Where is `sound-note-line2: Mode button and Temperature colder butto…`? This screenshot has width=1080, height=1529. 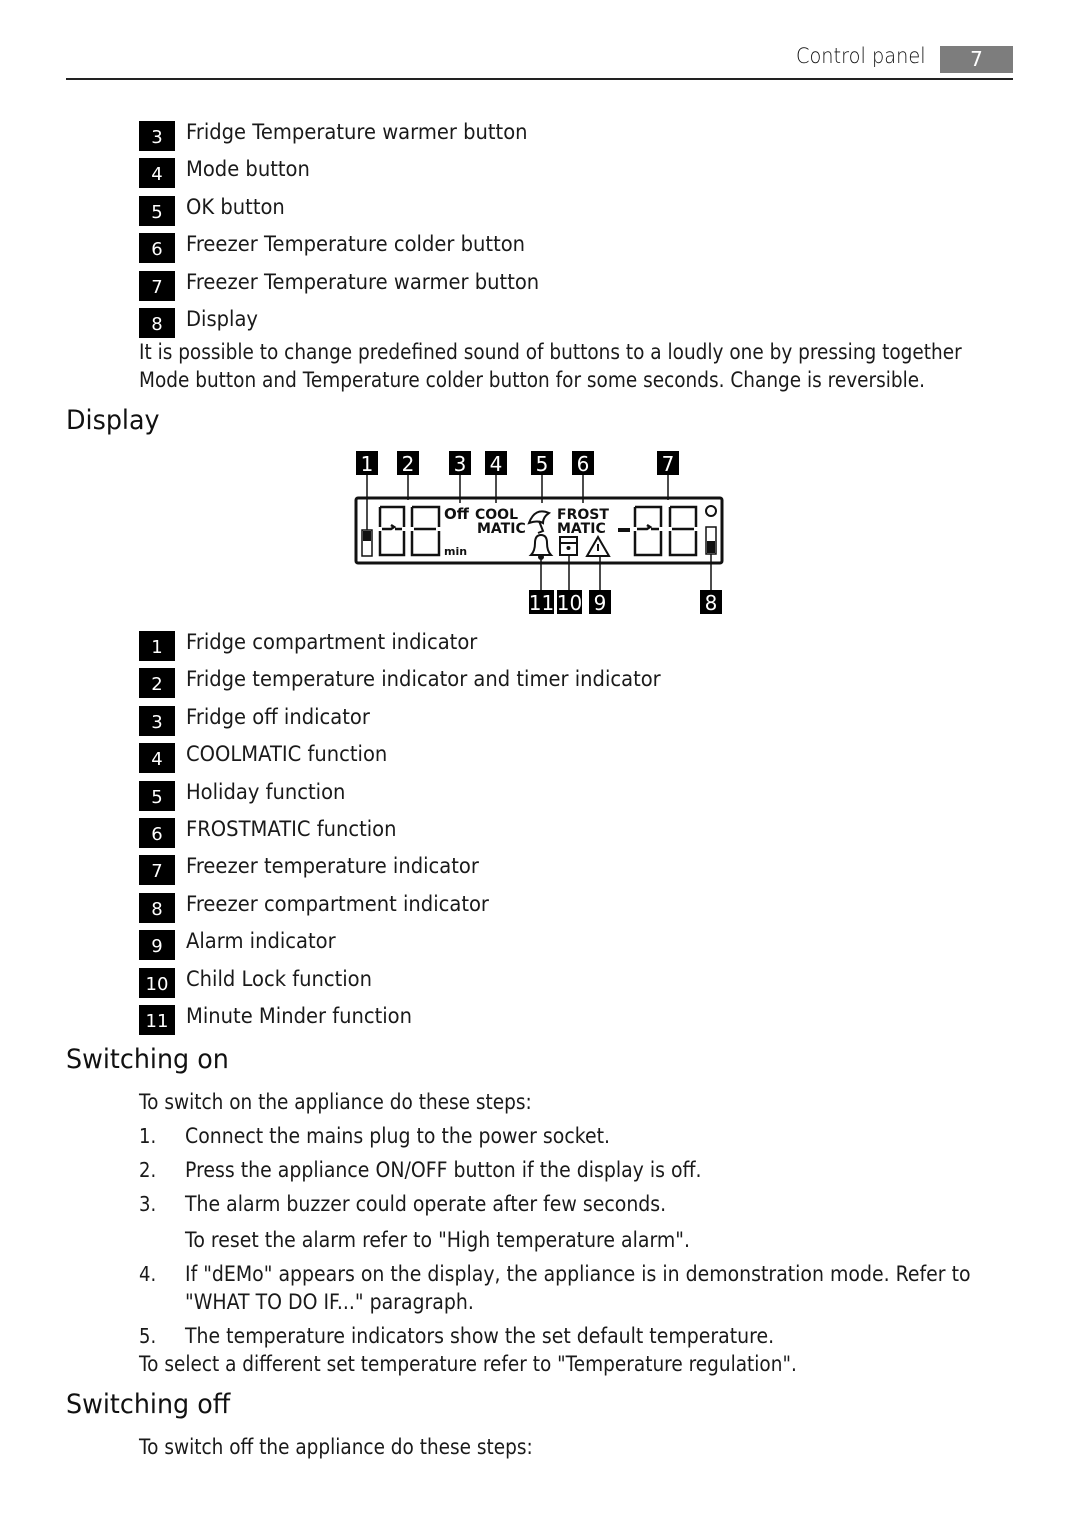
sound-note-line2: Mode button and Temperature colder butto… is located at coordinates (532, 380).